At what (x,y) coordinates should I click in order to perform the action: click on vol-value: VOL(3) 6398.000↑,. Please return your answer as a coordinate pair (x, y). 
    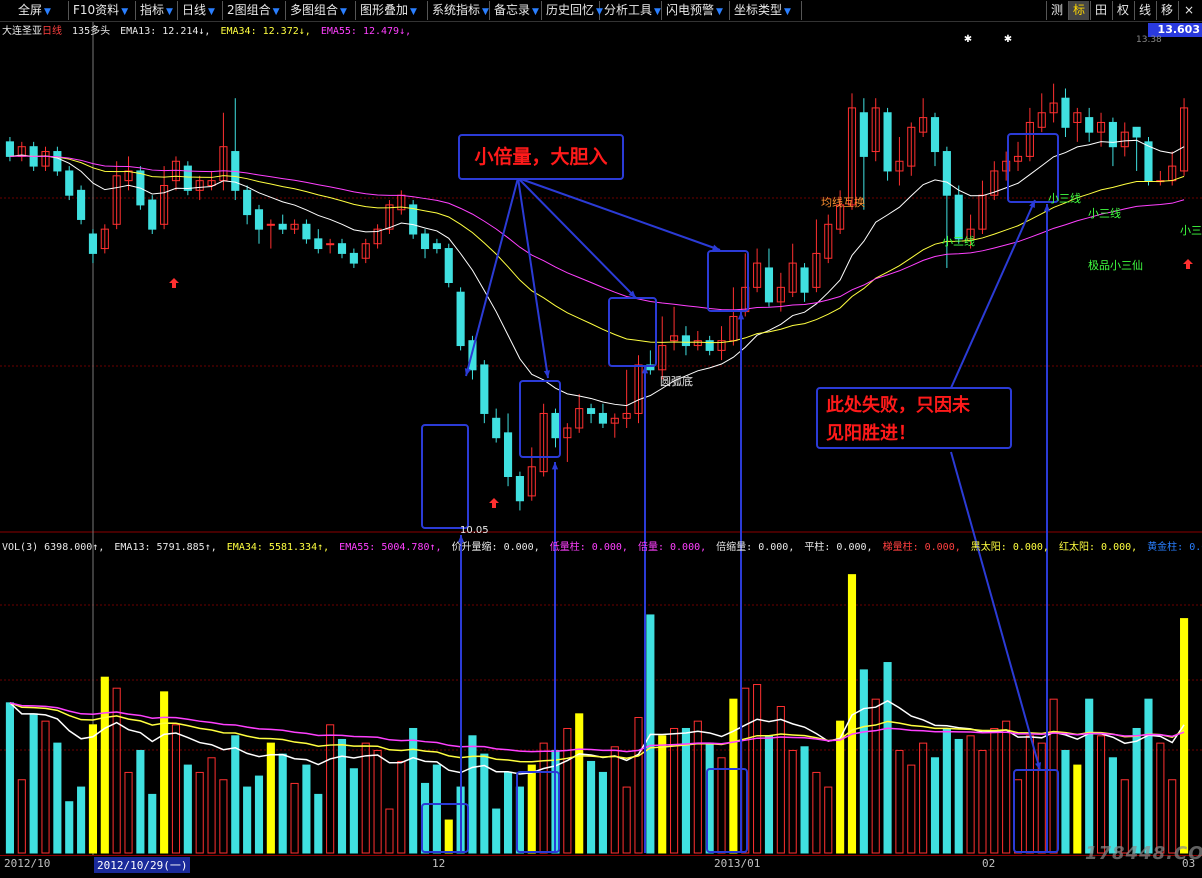
    Looking at the image, I should click on (53, 547).